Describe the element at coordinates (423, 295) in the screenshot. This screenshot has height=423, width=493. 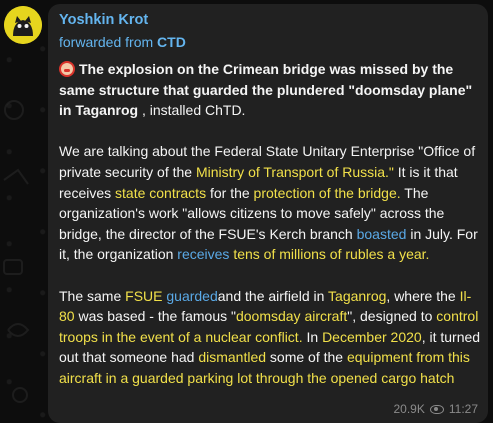
I see `text-segment: , where the` at that location.